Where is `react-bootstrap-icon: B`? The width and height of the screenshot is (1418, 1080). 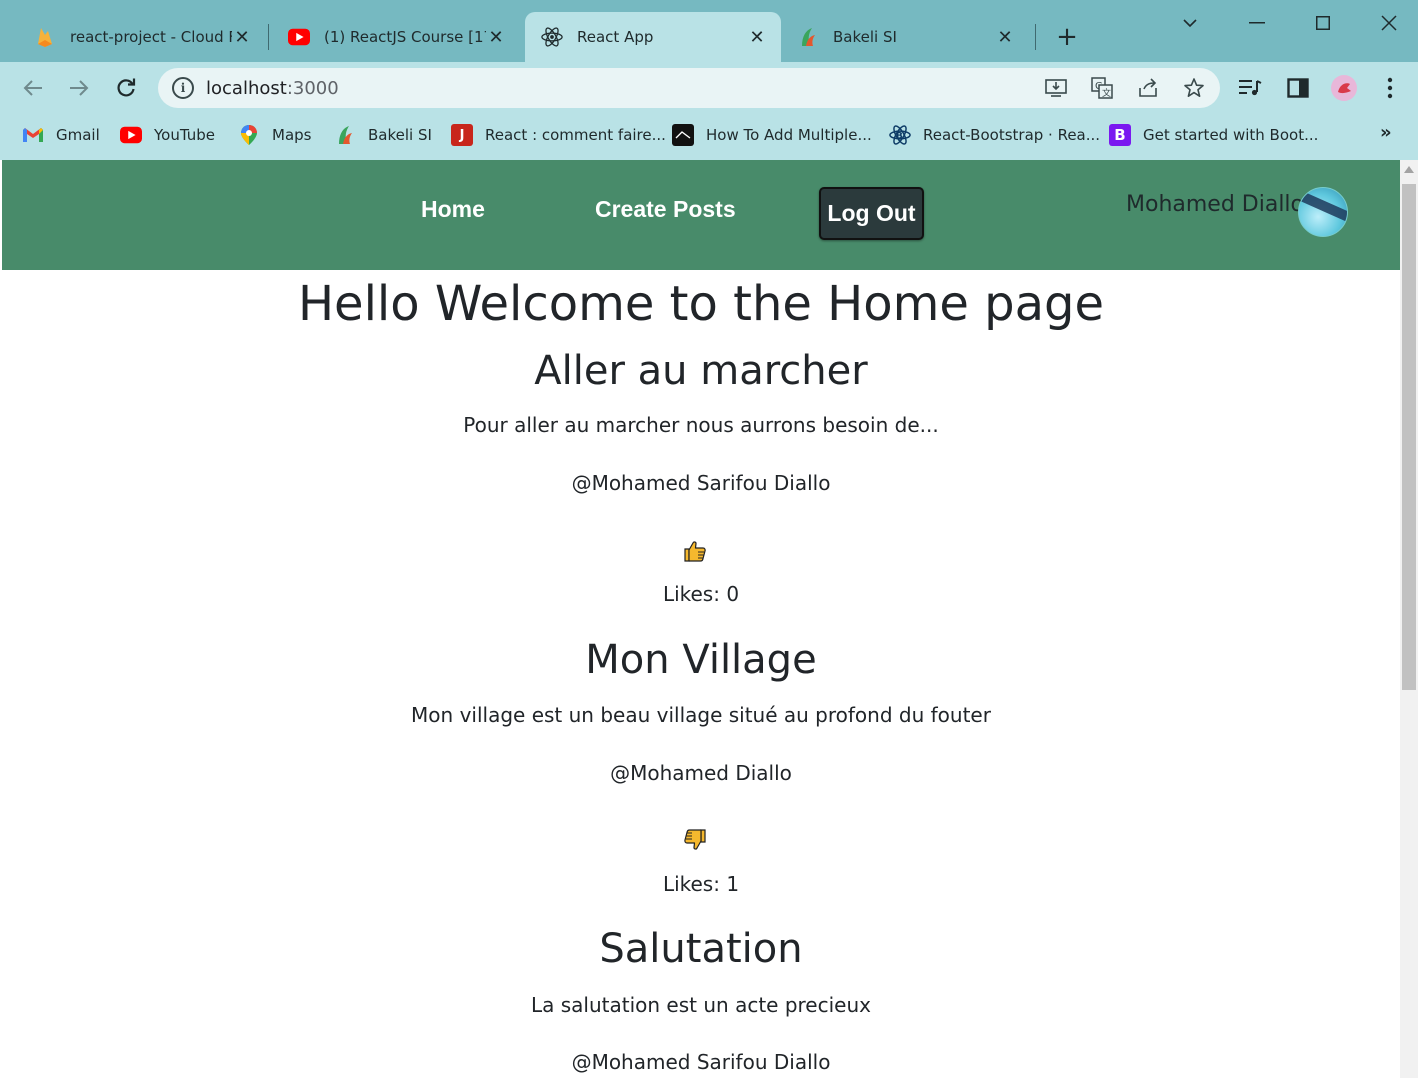 react-bootstrap-icon: B is located at coordinates (900, 135).